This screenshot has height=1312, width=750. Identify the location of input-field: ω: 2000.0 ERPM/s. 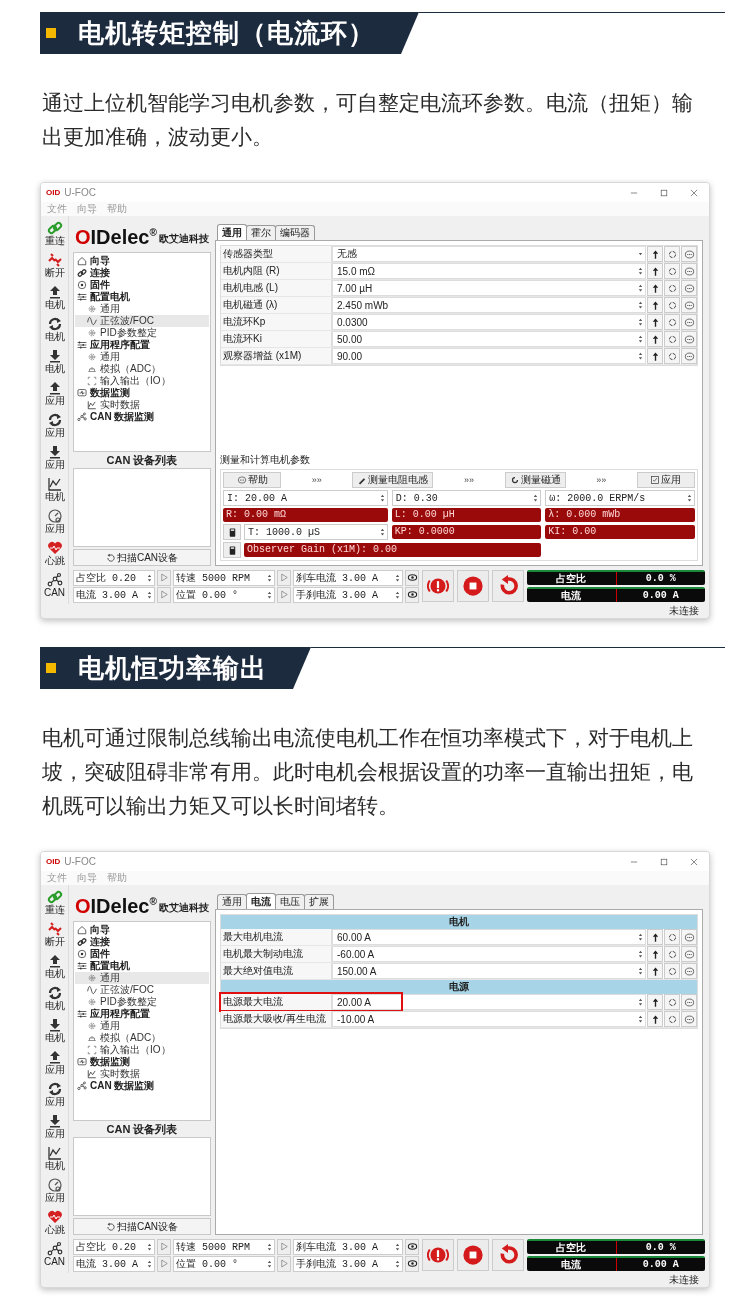
(620, 498).